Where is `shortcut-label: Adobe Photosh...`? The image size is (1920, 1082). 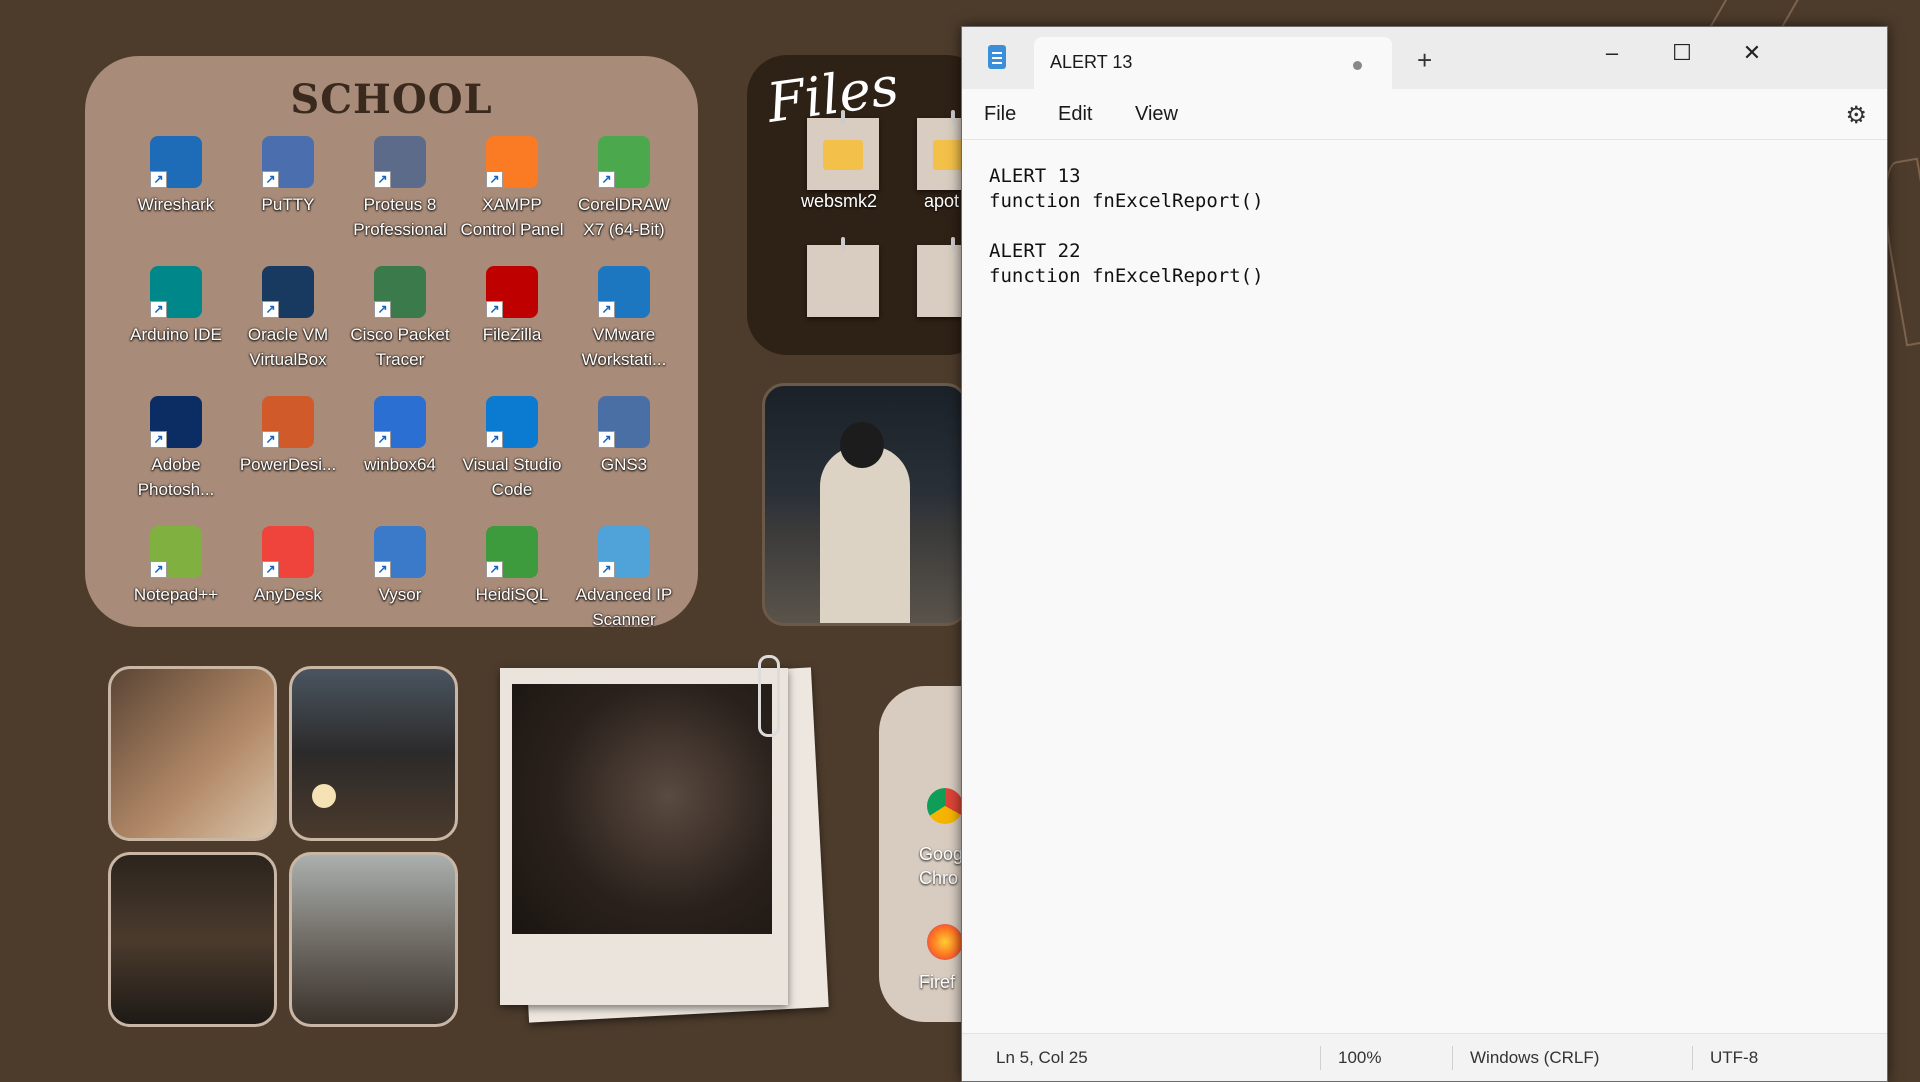 shortcut-label: Adobe Photosh... is located at coordinates (176, 477).